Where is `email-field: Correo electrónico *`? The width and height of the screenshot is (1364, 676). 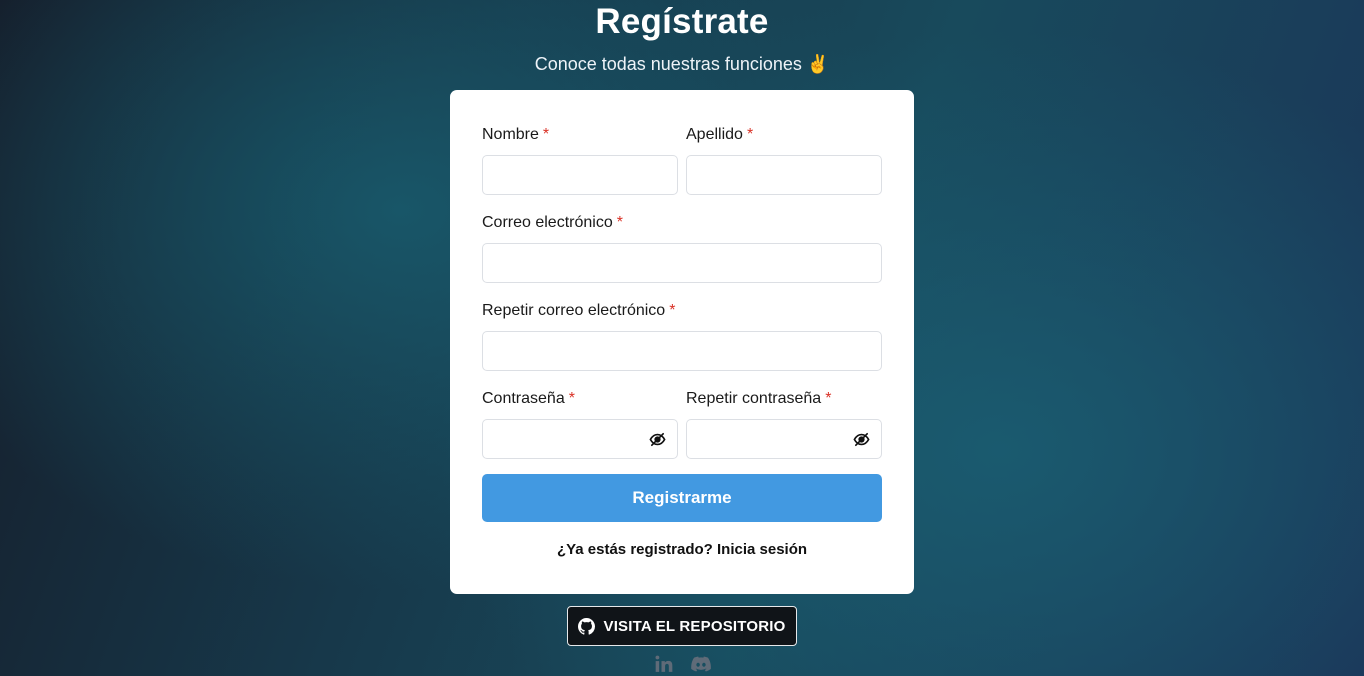
email-field: Correo electrónico * is located at coordinates (682, 248).